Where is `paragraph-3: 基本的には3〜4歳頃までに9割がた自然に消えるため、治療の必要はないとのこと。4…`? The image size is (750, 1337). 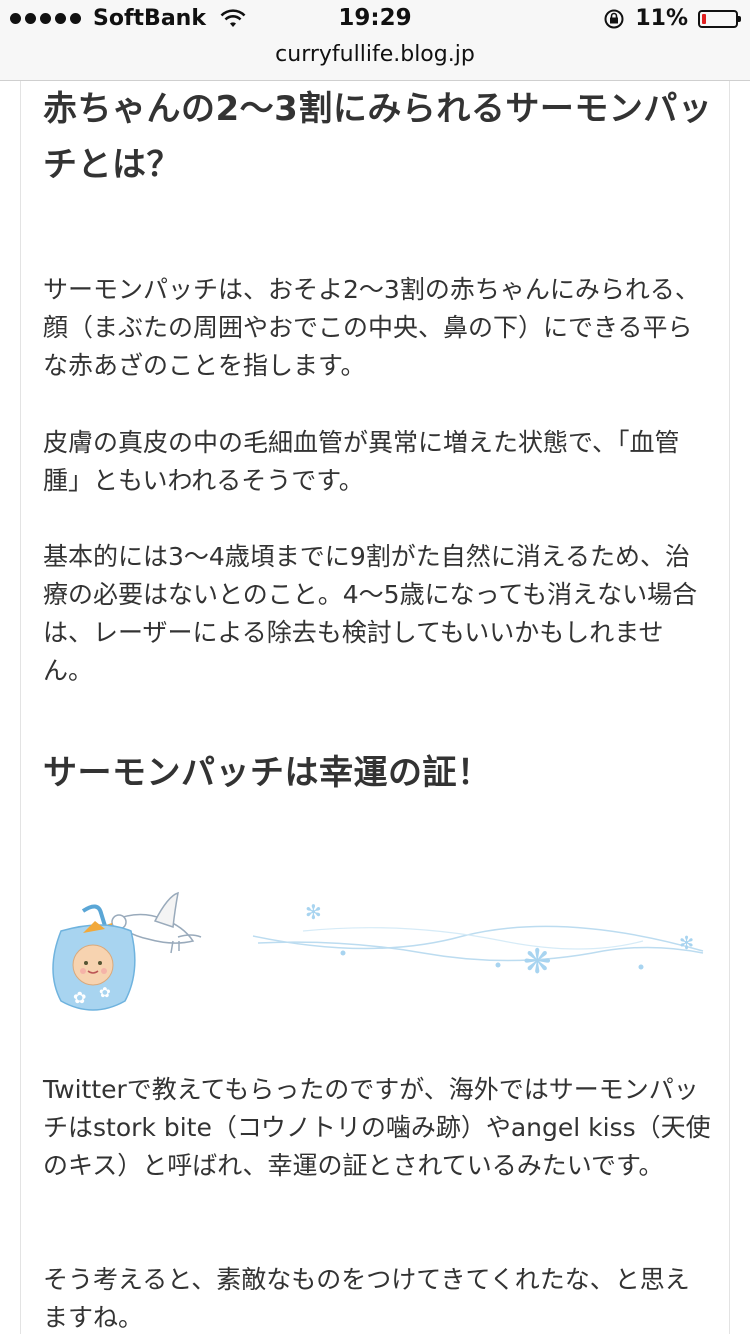
paragraph-3: 基本的には3〜4歳頃までに9割がた自然に消えるため、治療の必要はないとのこと。4… is located at coordinates (370, 613).